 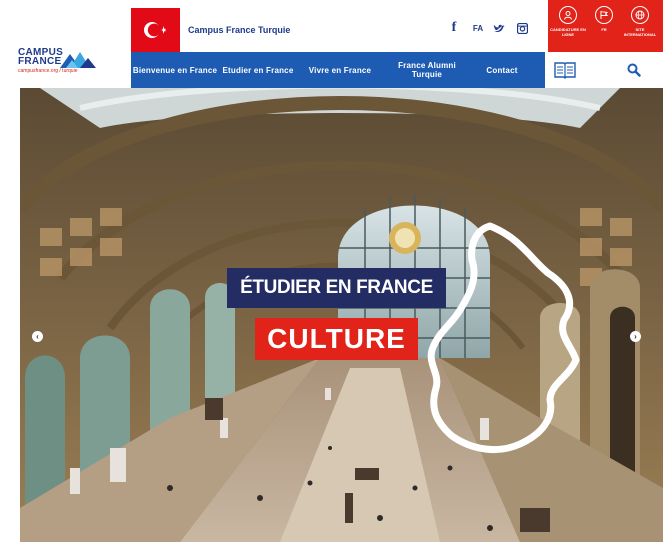 I want to click on hero-headline: ÉTUDIER EN FRANCE, so click(x=336, y=287).